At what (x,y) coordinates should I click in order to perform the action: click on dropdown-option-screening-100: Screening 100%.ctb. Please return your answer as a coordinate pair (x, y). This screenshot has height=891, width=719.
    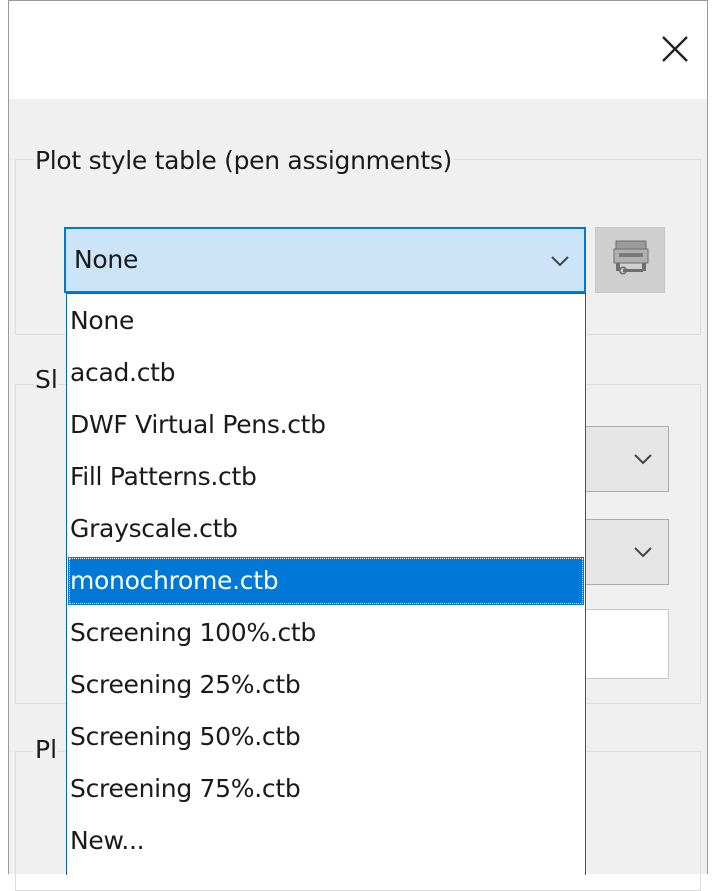
    Looking at the image, I should click on (326, 633).